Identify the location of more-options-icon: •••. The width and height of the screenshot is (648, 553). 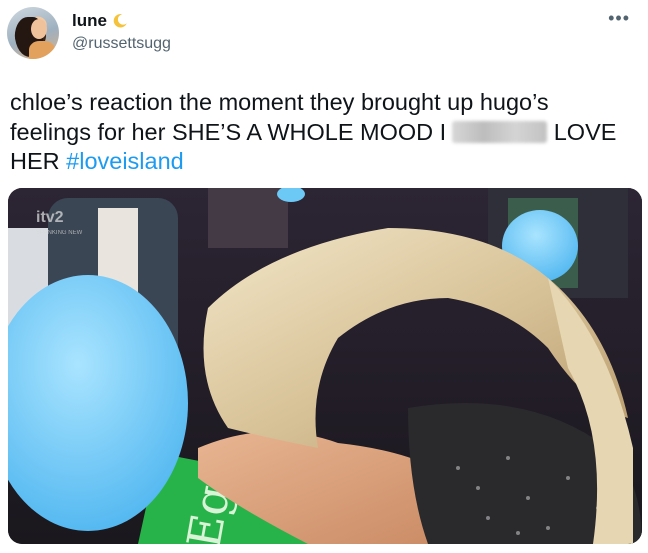
(619, 18).